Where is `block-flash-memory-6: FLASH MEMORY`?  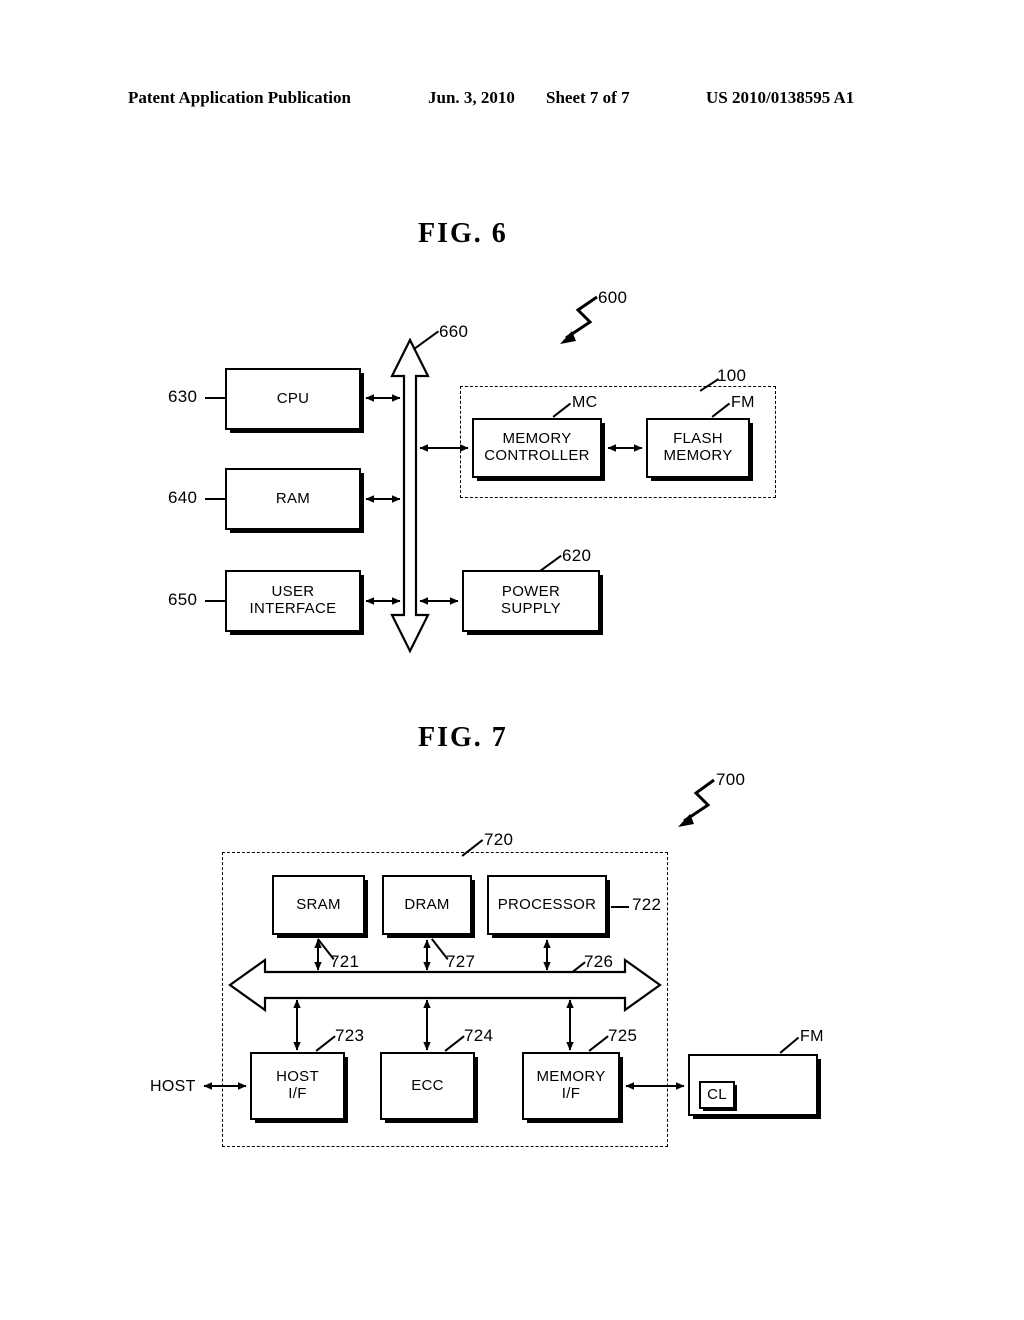
block-flash-memory-6: FLASH MEMORY is located at coordinates (698, 448).